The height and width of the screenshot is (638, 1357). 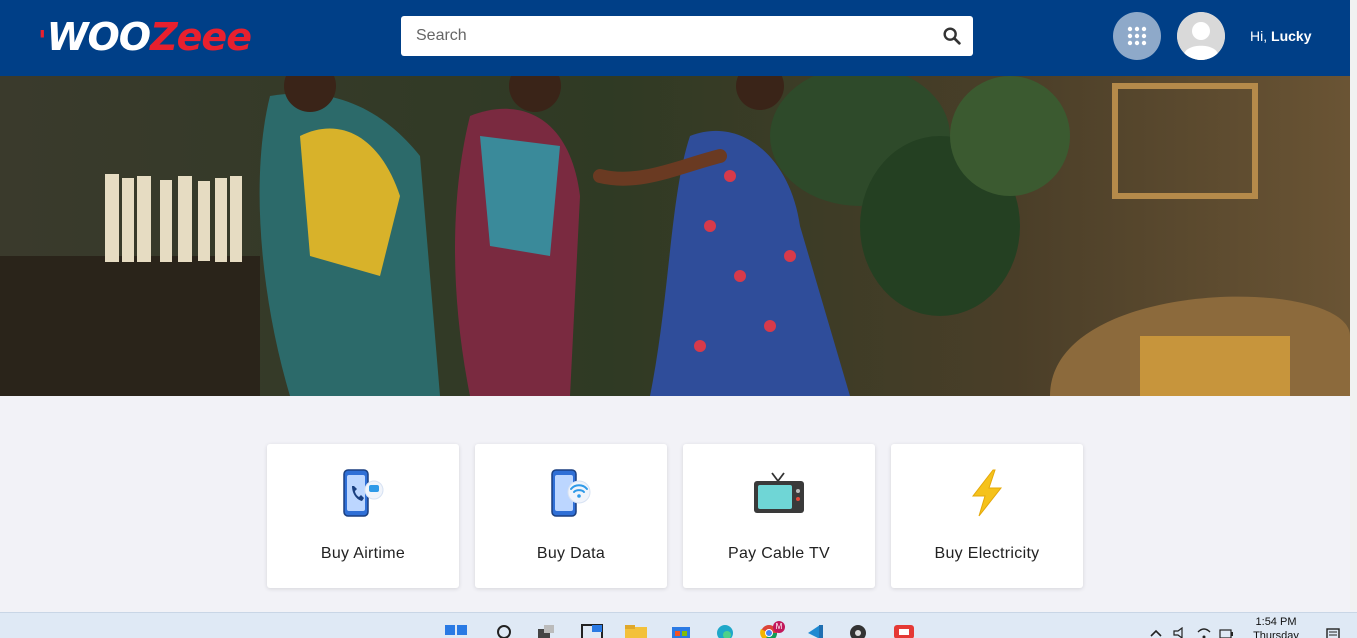 I want to click on windows-start-icon, so click(x=456, y=630).